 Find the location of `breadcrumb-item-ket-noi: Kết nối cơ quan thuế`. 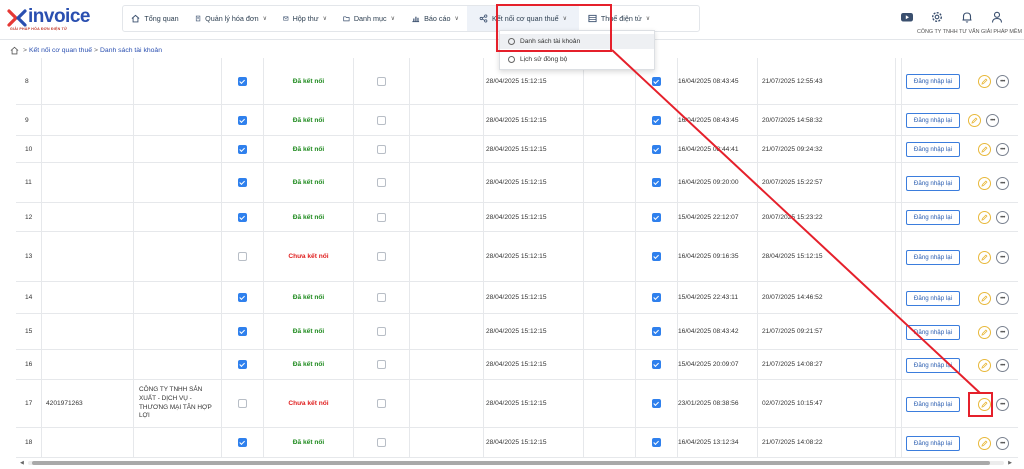

breadcrumb-item-ket-noi: Kết nối cơ quan thuế is located at coordinates (60, 50).